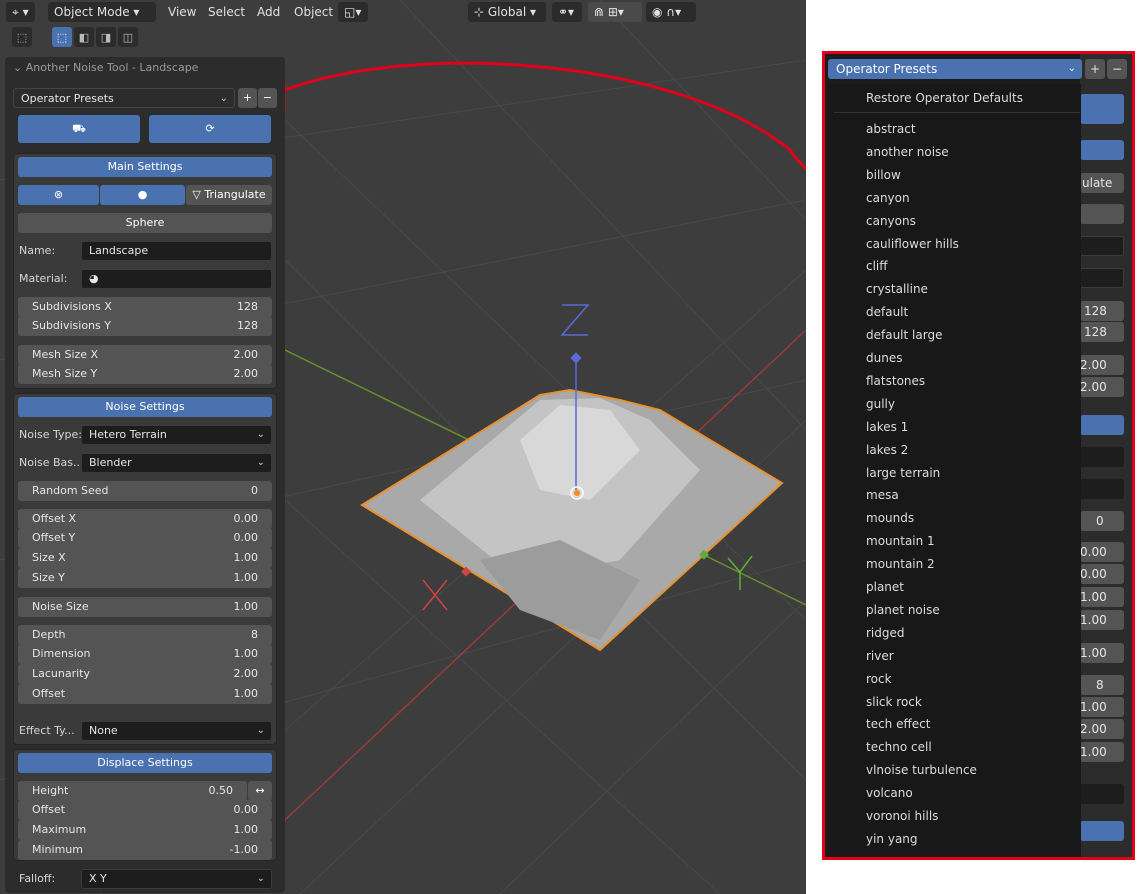 Image resolution: width=1145 pixels, height=894 pixels. I want to click on preset-item: yin yang, so click(892, 839).